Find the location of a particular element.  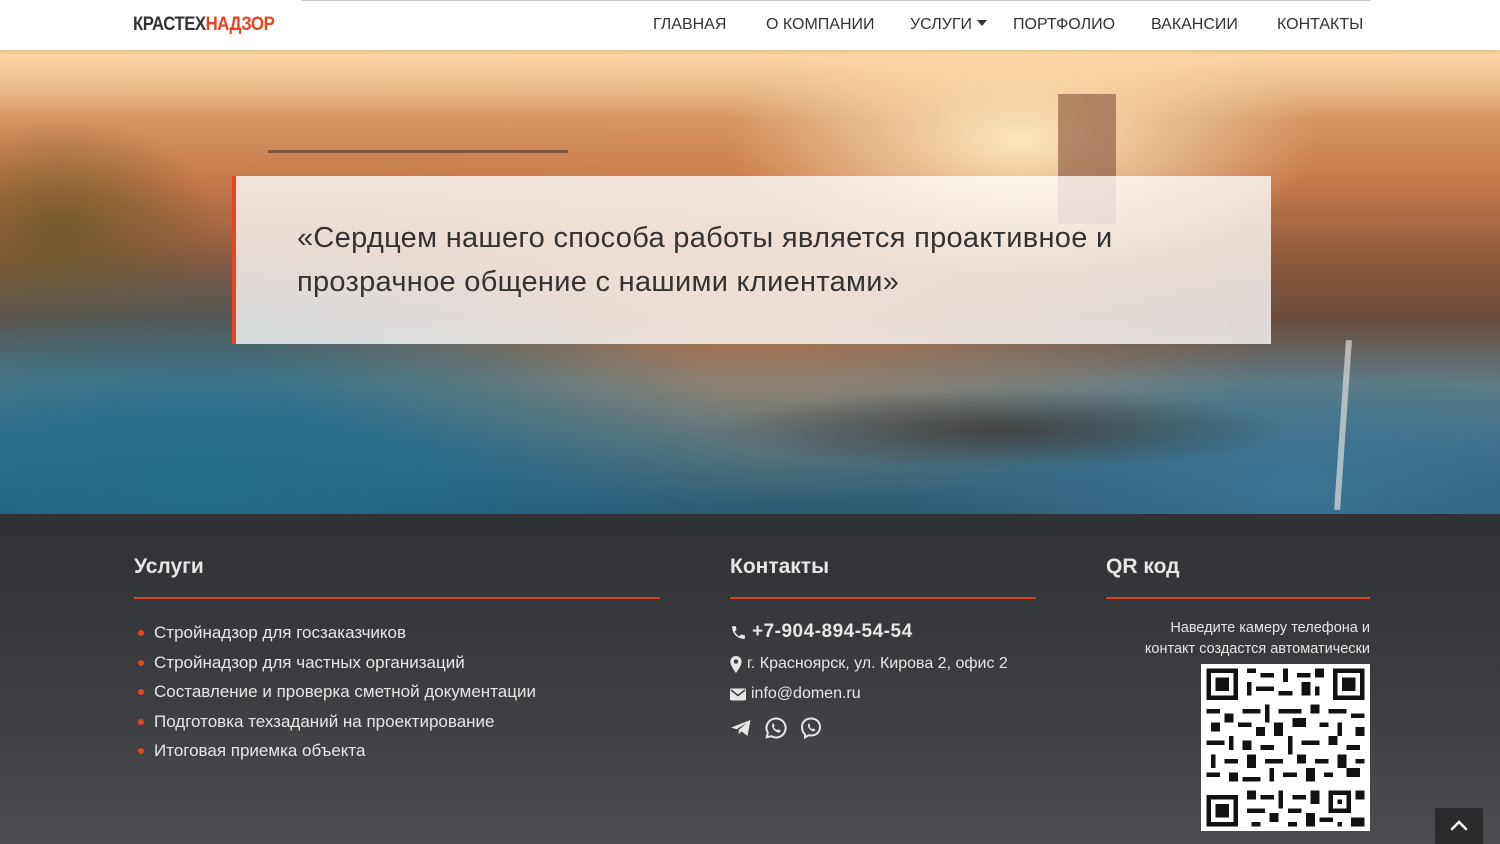

envelope-icon is located at coordinates (738, 694).